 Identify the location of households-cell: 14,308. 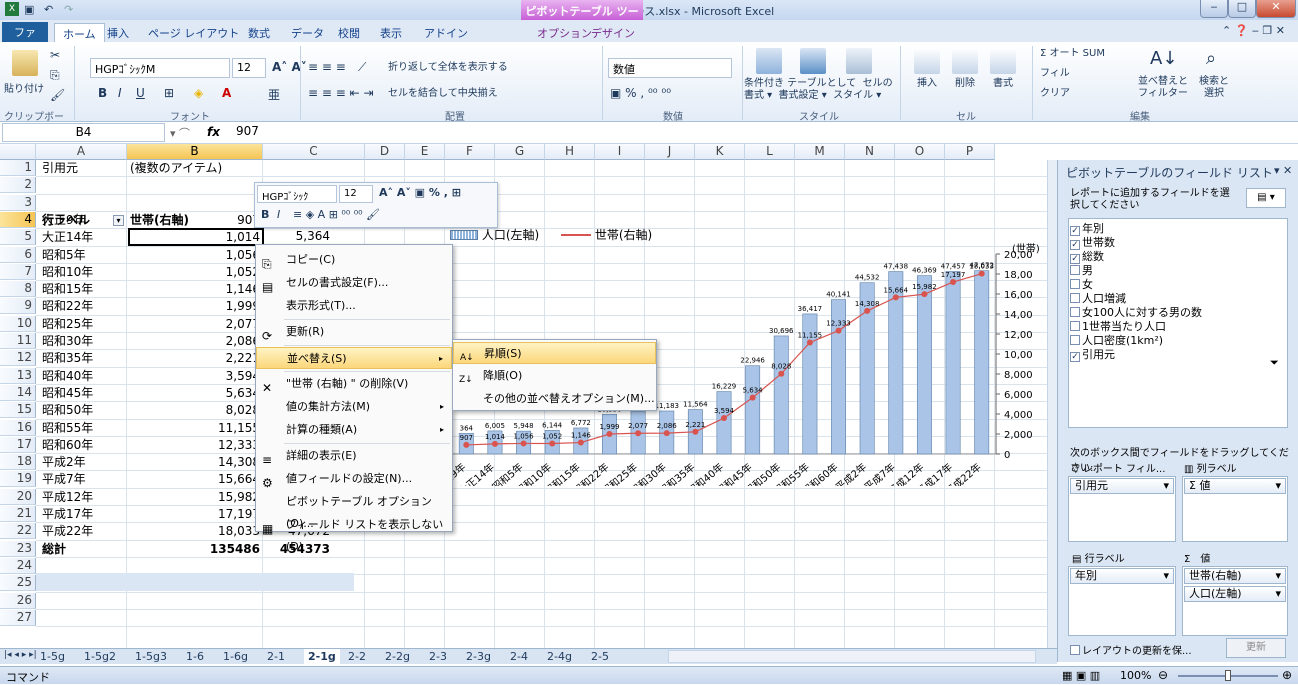
(195, 462).